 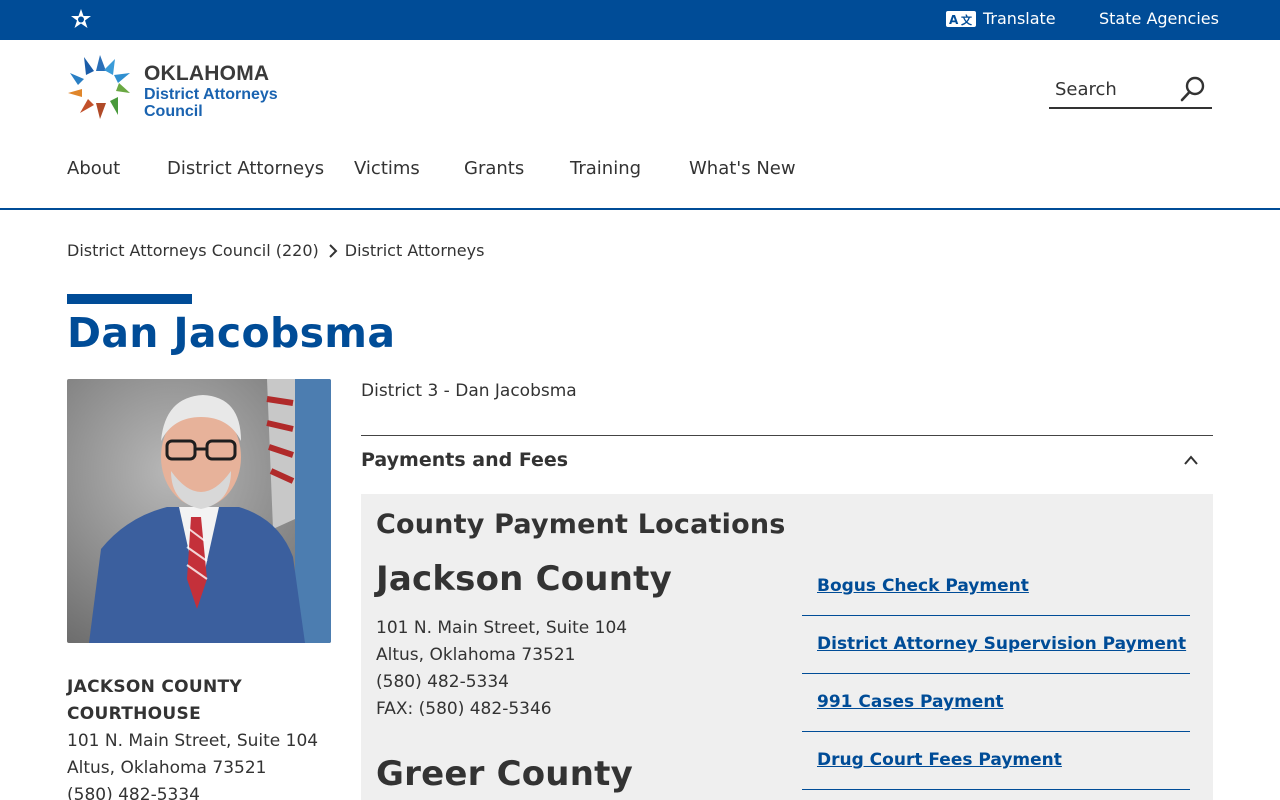 I want to click on left-phone: (580) 482-5334, so click(x=133, y=792).